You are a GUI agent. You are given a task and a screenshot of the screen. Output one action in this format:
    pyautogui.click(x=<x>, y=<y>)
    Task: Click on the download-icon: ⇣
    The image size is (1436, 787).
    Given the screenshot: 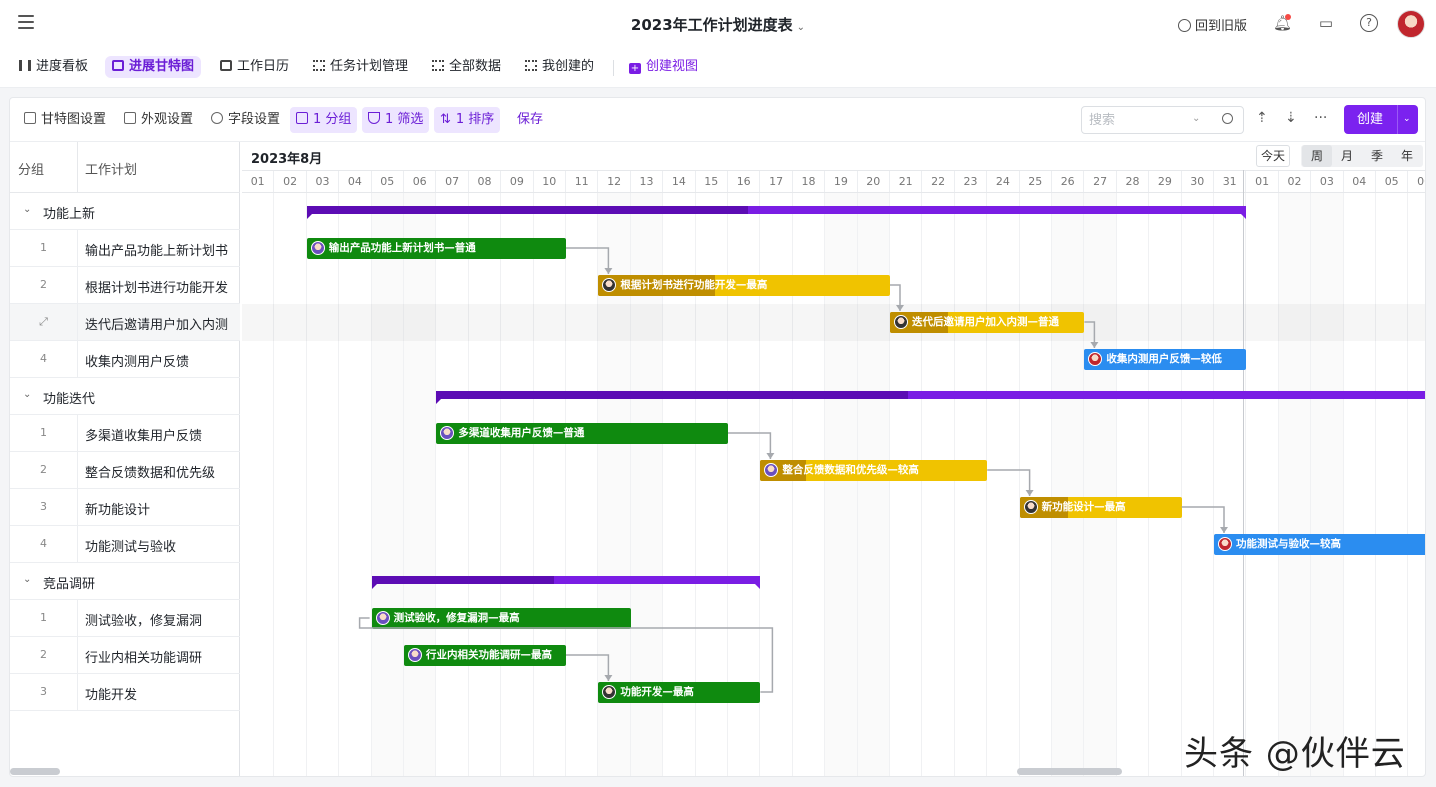 What is the action you would take?
    pyautogui.click(x=1291, y=118)
    